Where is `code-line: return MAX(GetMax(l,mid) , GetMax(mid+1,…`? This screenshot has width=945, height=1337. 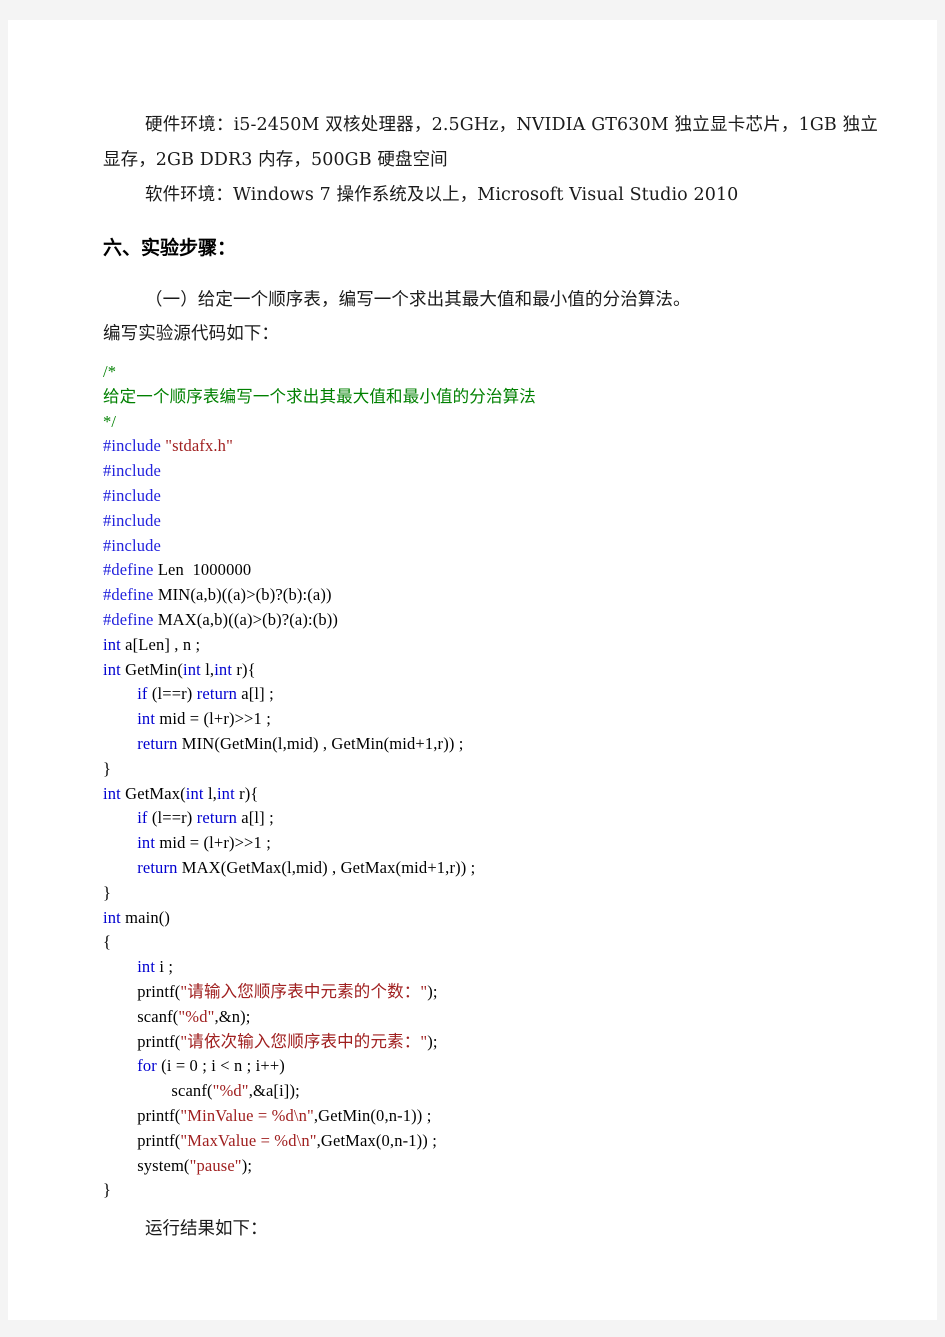
code-line: return MAX(GetMax(l,mid) , GetMax(mid+1,… is located at coordinates (490, 868).